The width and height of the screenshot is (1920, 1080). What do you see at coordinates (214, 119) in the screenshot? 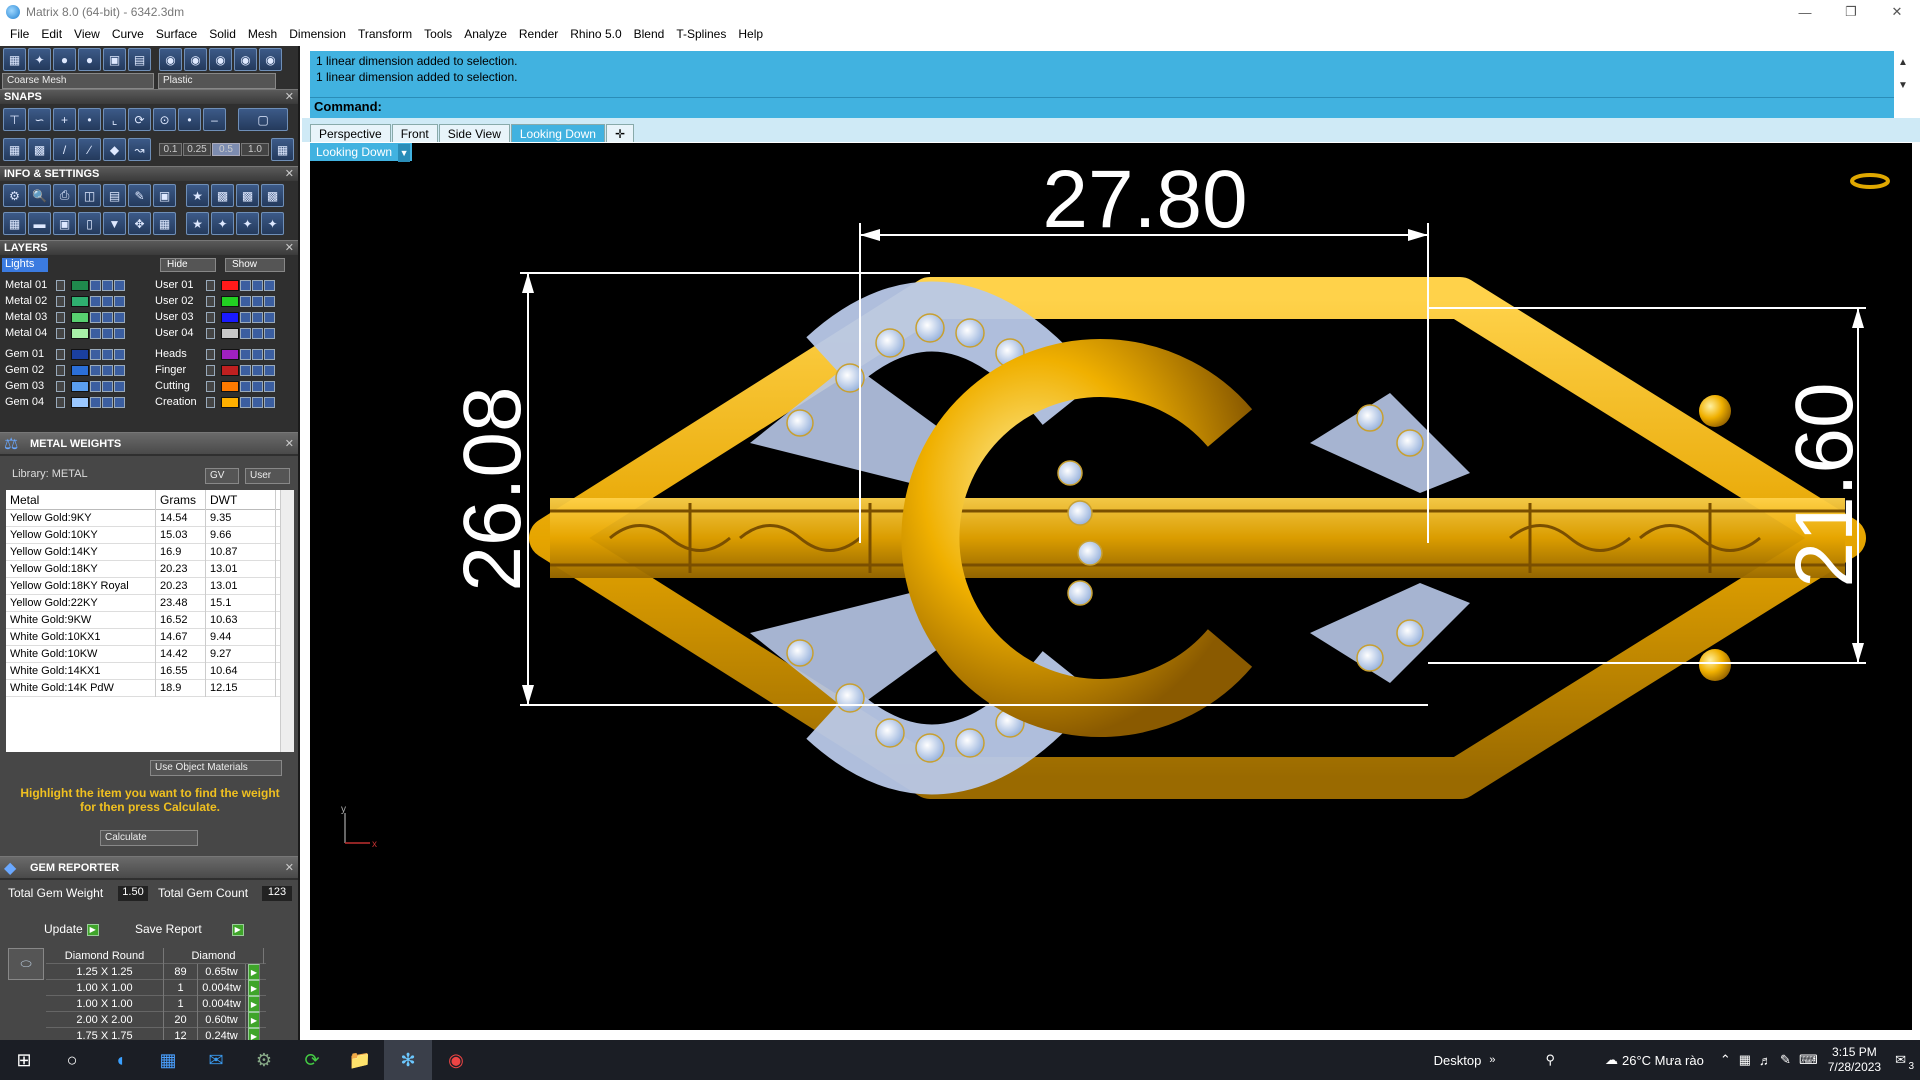
I see `snap-quad-icon: –` at bounding box center [214, 119].